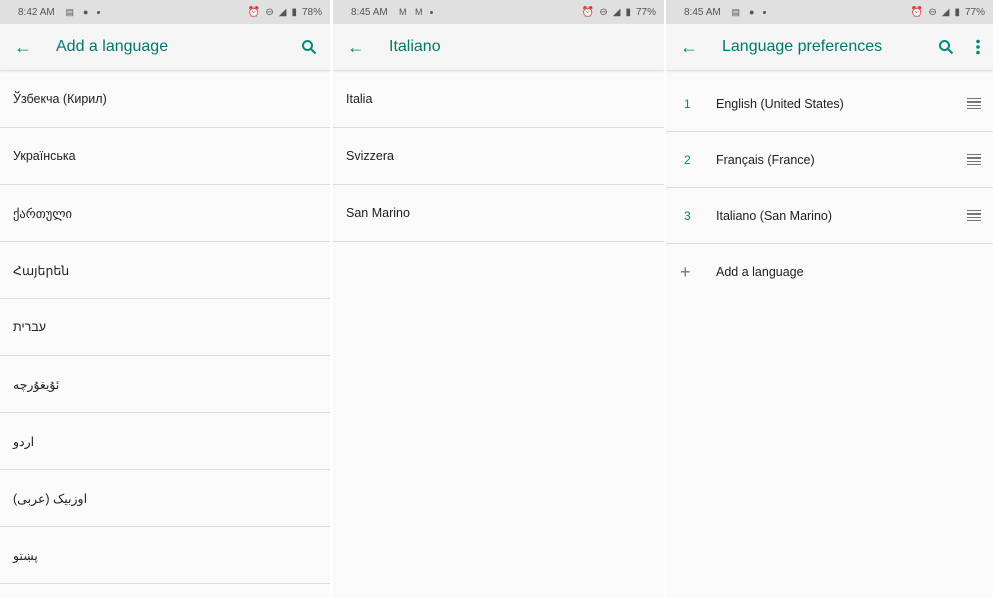 Image resolution: width=993 pixels, height=598 pixels. Describe the element at coordinates (112, 46) in the screenshot. I see `page-title: Add a language` at that location.